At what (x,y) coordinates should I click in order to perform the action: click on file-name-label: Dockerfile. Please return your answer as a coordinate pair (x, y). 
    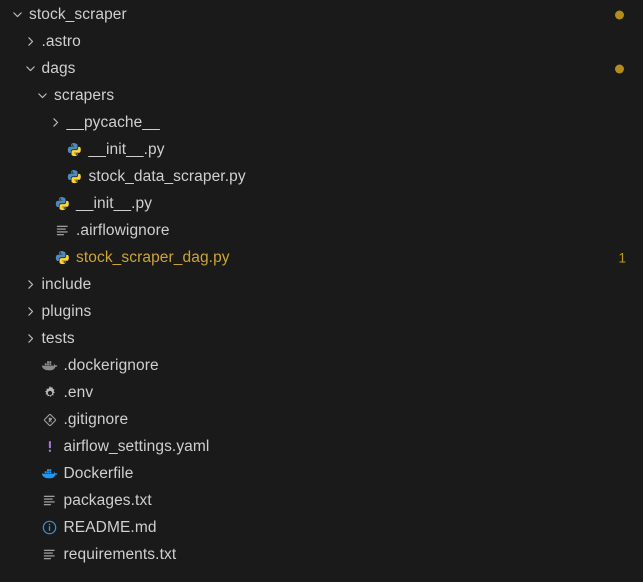
    Looking at the image, I should click on (98, 473).